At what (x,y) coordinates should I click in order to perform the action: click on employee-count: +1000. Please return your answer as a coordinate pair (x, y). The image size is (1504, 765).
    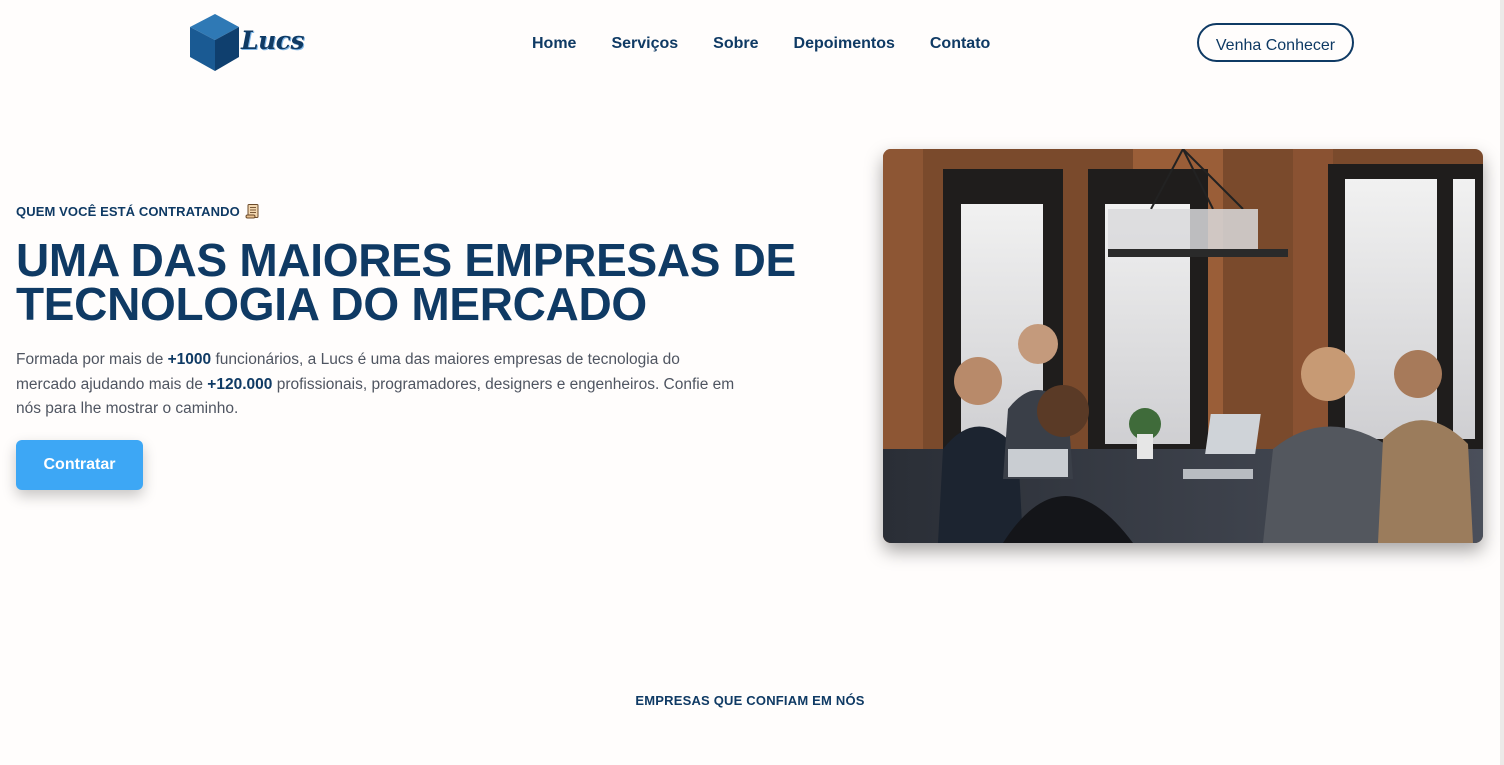
    Looking at the image, I should click on (189, 359).